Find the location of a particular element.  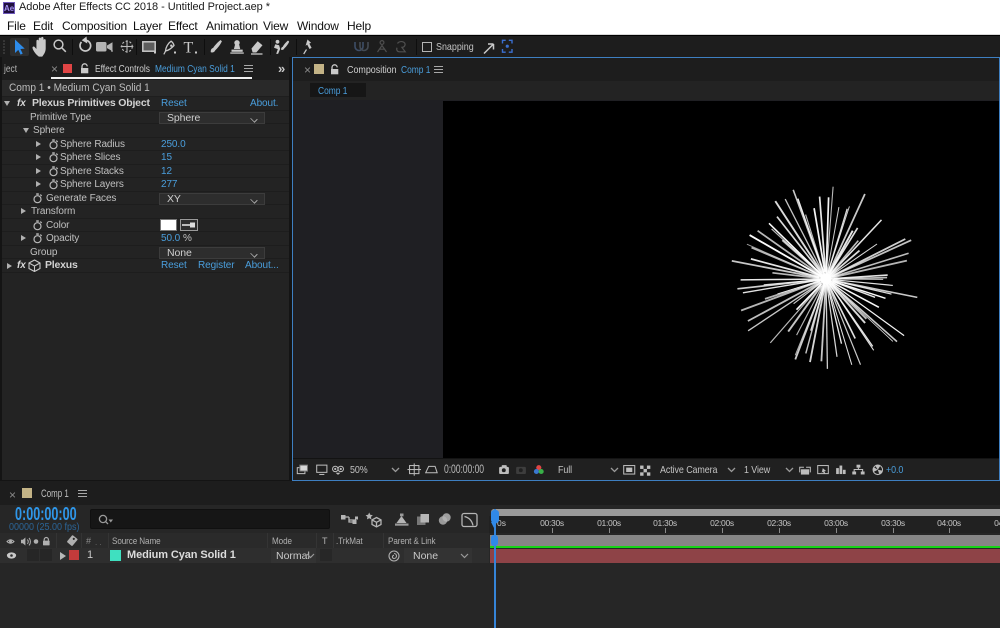

svg-text: T is located at coordinates (189, 48).